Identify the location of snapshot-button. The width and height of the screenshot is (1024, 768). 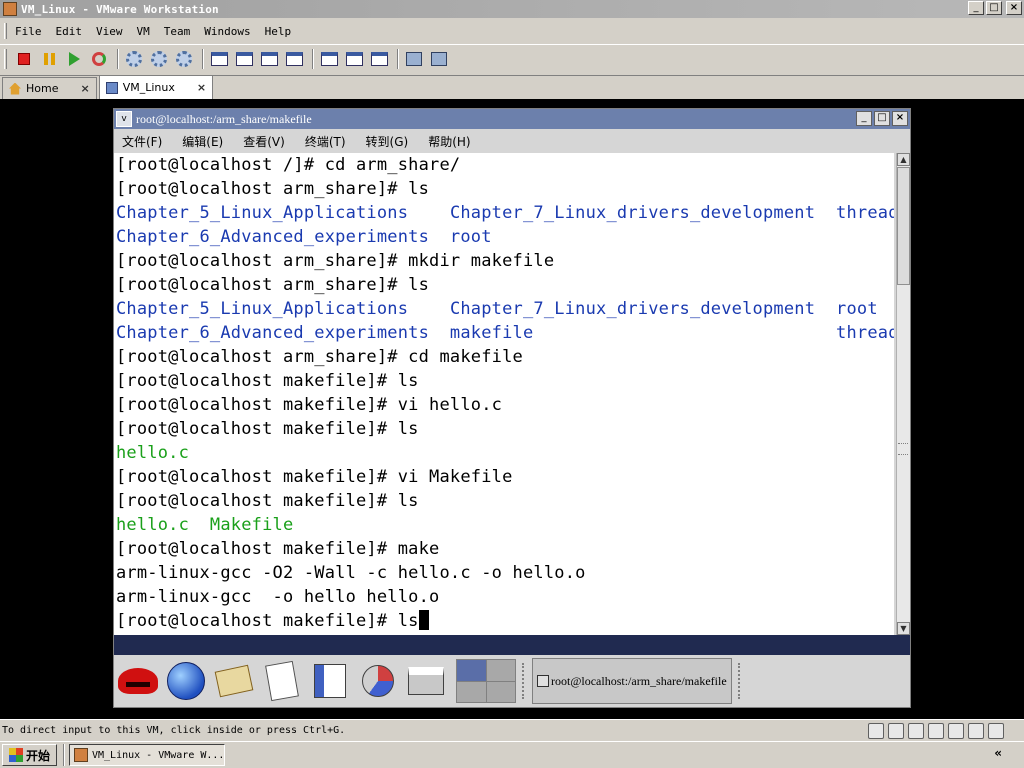
(134, 59).